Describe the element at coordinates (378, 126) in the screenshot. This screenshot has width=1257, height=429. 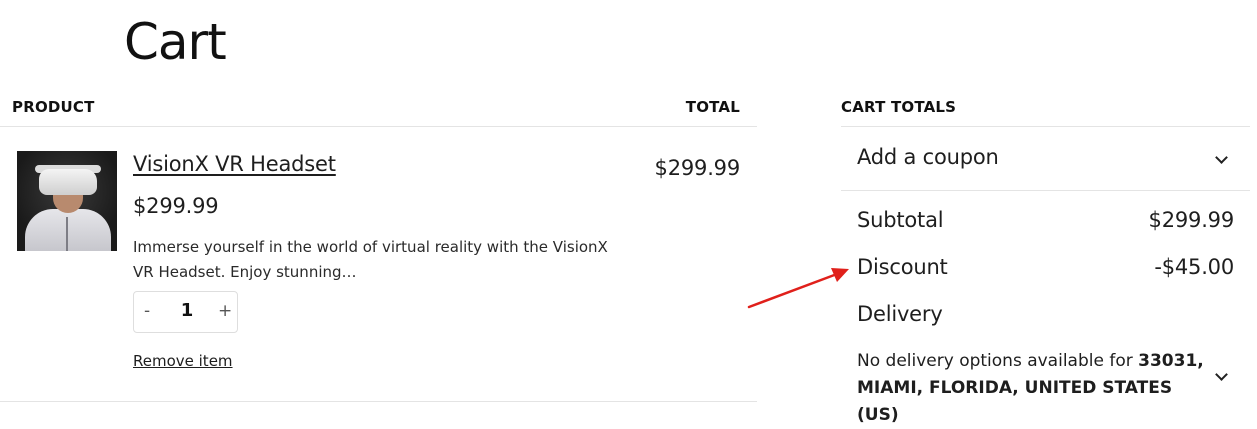
I see `header-divider` at that location.